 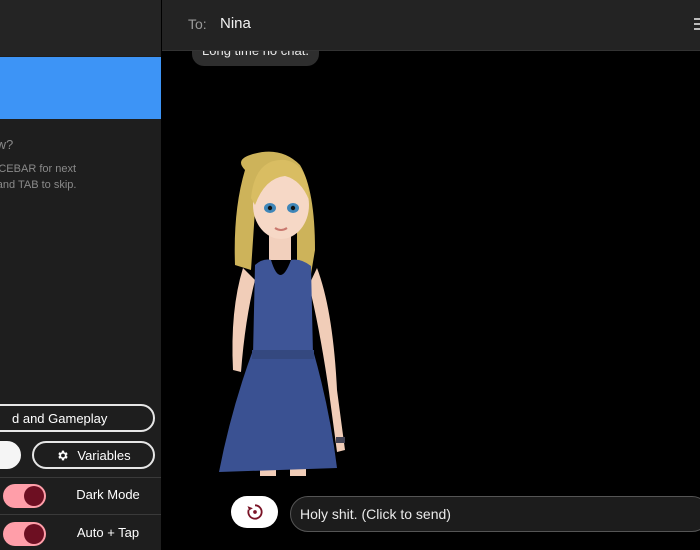 What do you see at coordinates (293, 208) in the screenshot?
I see `character-right-pupil` at bounding box center [293, 208].